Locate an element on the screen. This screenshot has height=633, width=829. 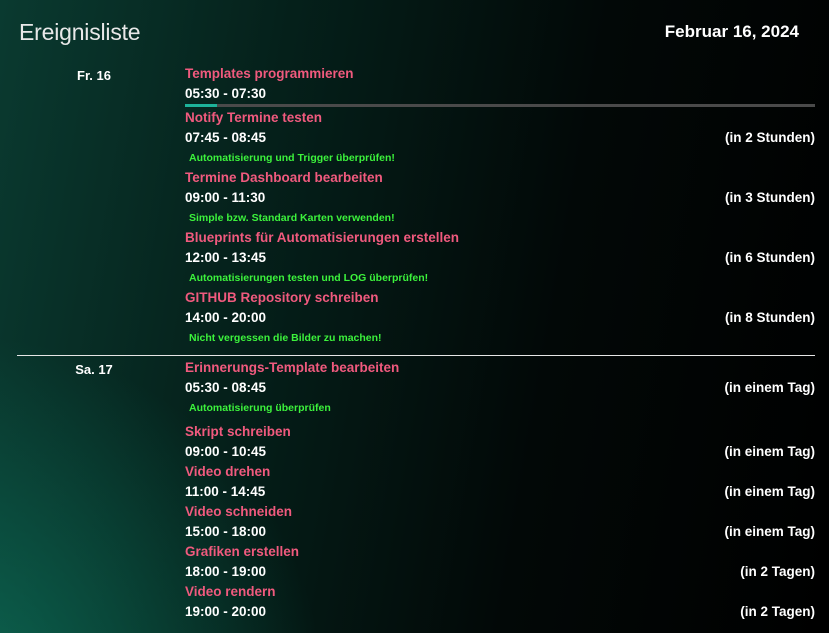
event-item: Video rendern 19:00 - 20:00 (in 2 Tagen) is located at coordinates (500, 602).